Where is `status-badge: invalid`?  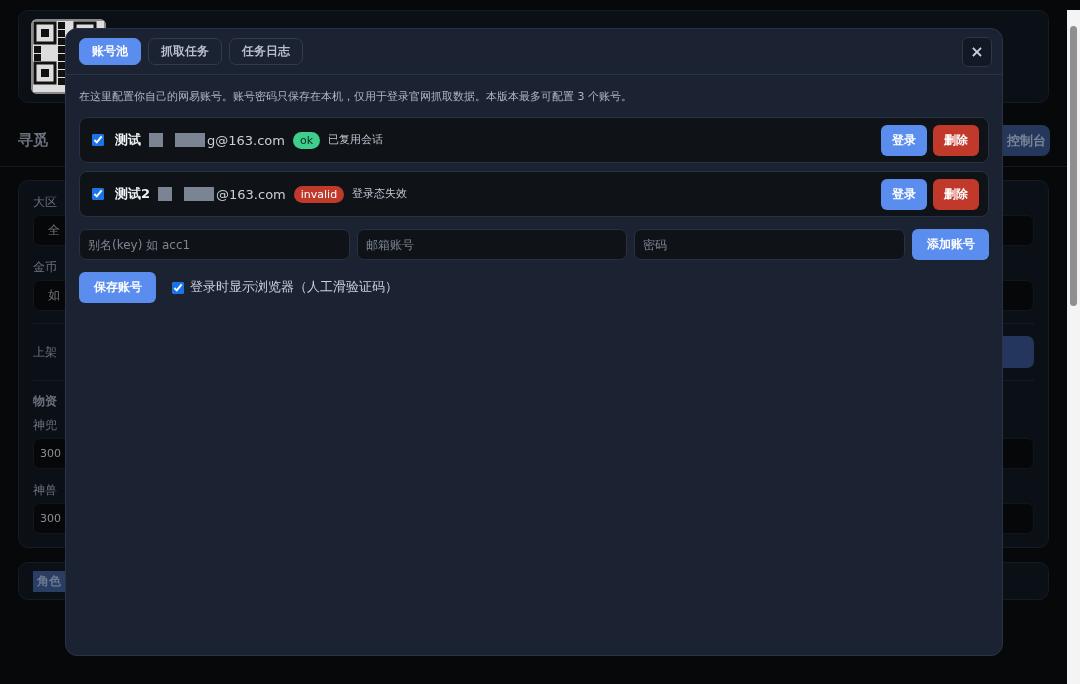
status-badge: invalid is located at coordinates (319, 194).